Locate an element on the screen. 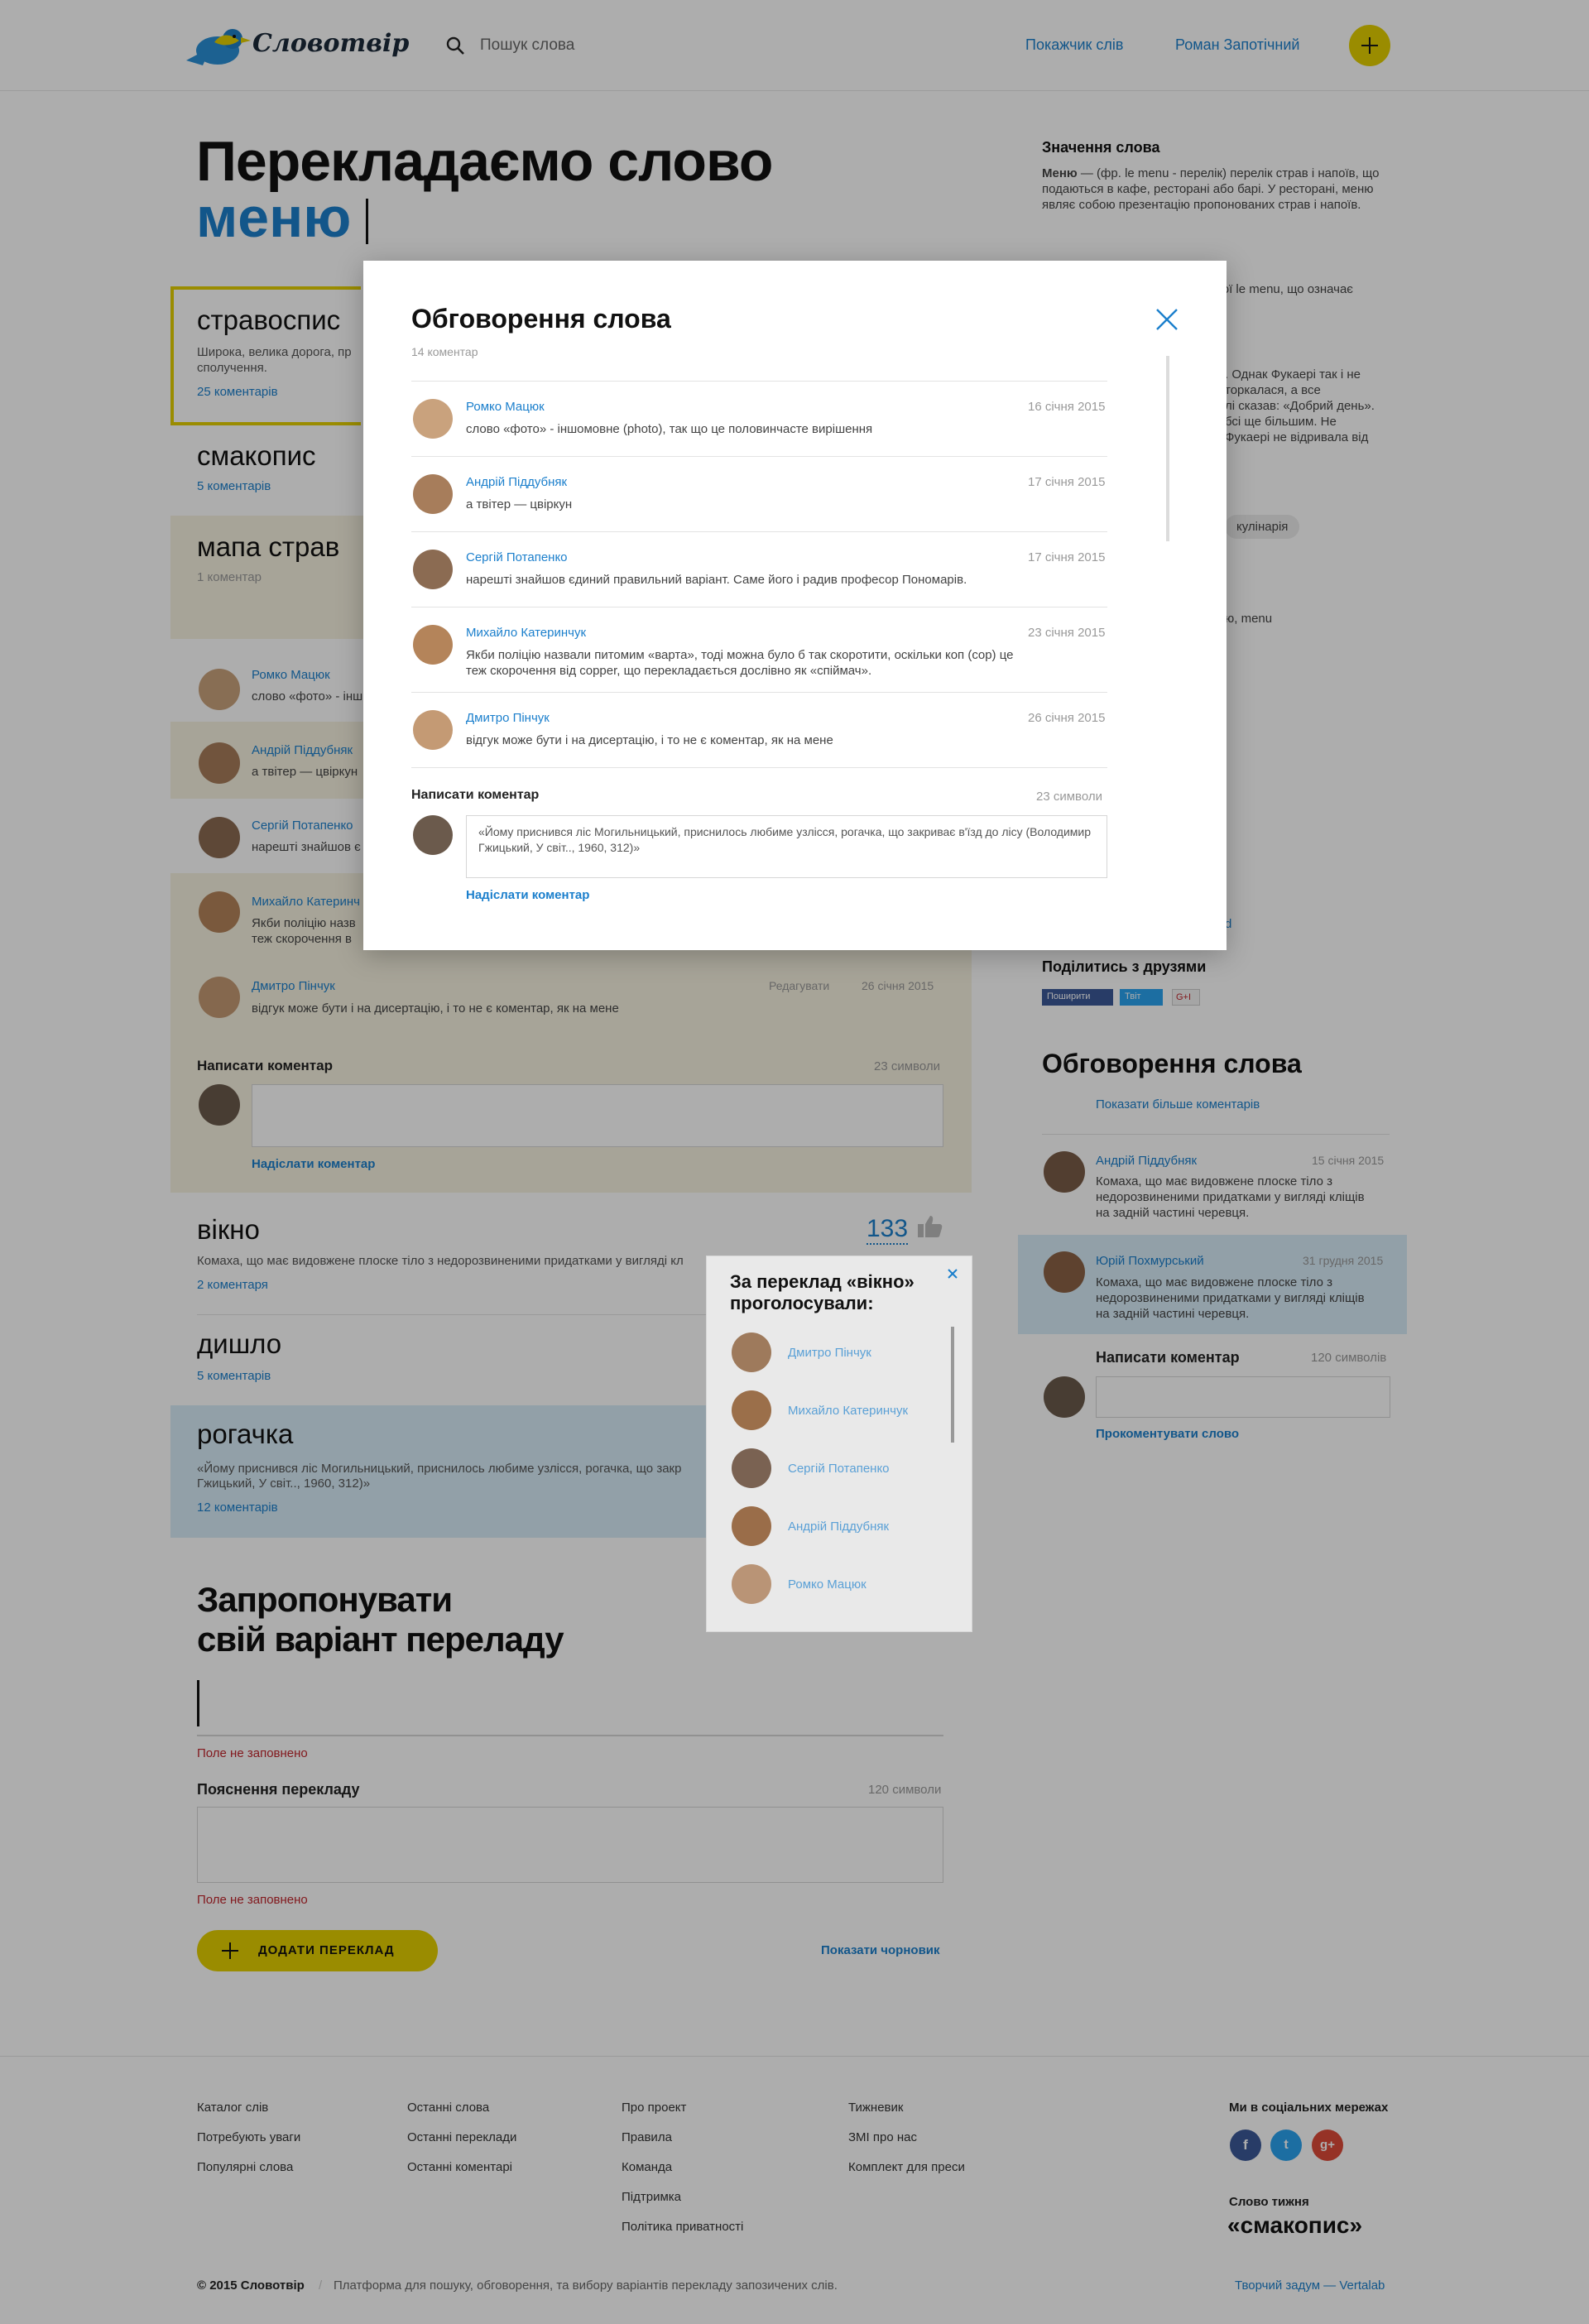  comment-author: Ромко Мацюк is located at coordinates (505, 407).